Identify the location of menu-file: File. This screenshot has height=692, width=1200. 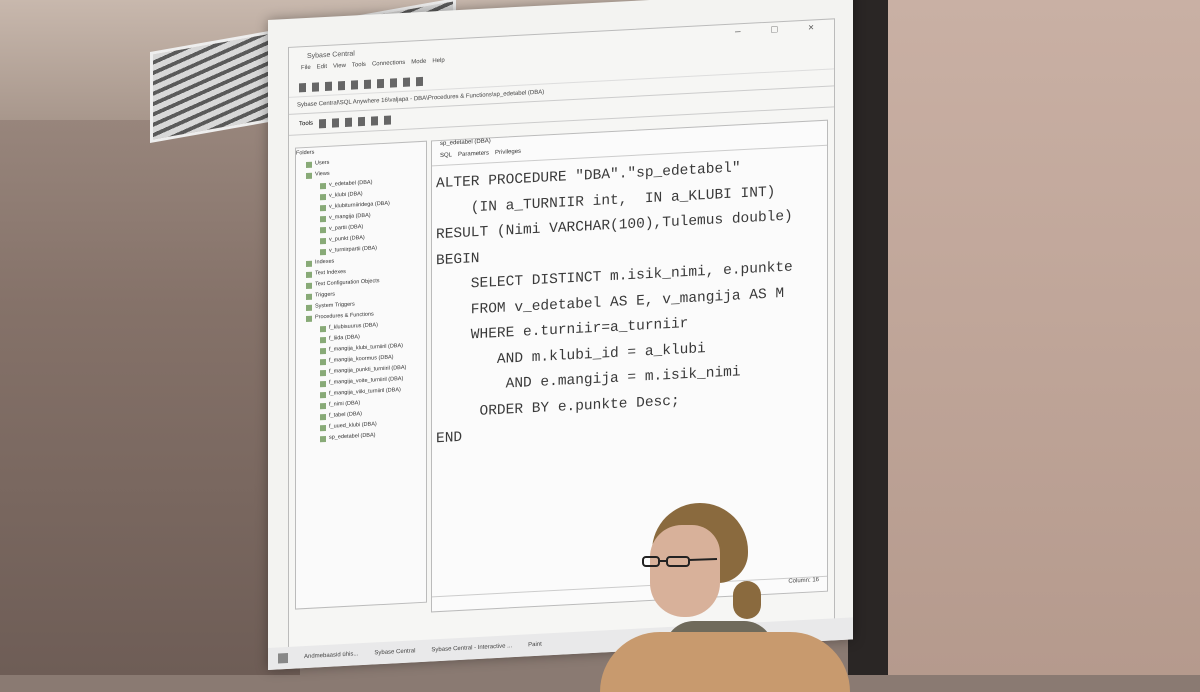
(306, 72).